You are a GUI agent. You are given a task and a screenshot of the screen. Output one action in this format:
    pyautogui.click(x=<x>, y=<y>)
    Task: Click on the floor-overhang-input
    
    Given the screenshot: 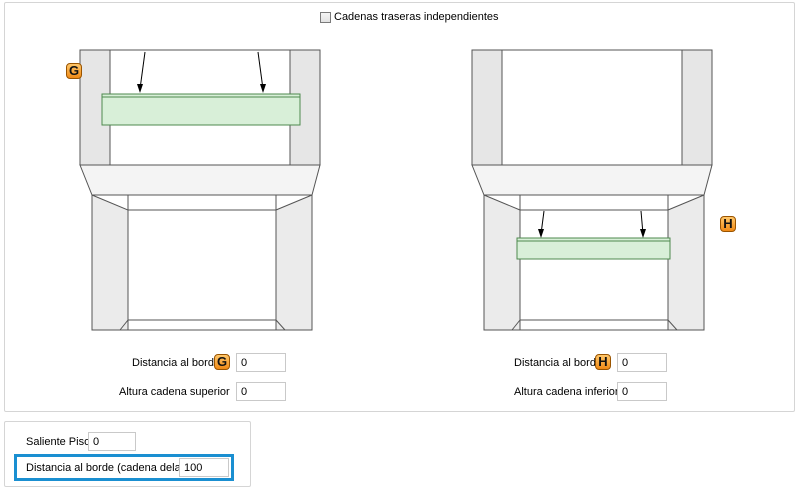 What is the action you would take?
    pyautogui.click(x=112, y=441)
    